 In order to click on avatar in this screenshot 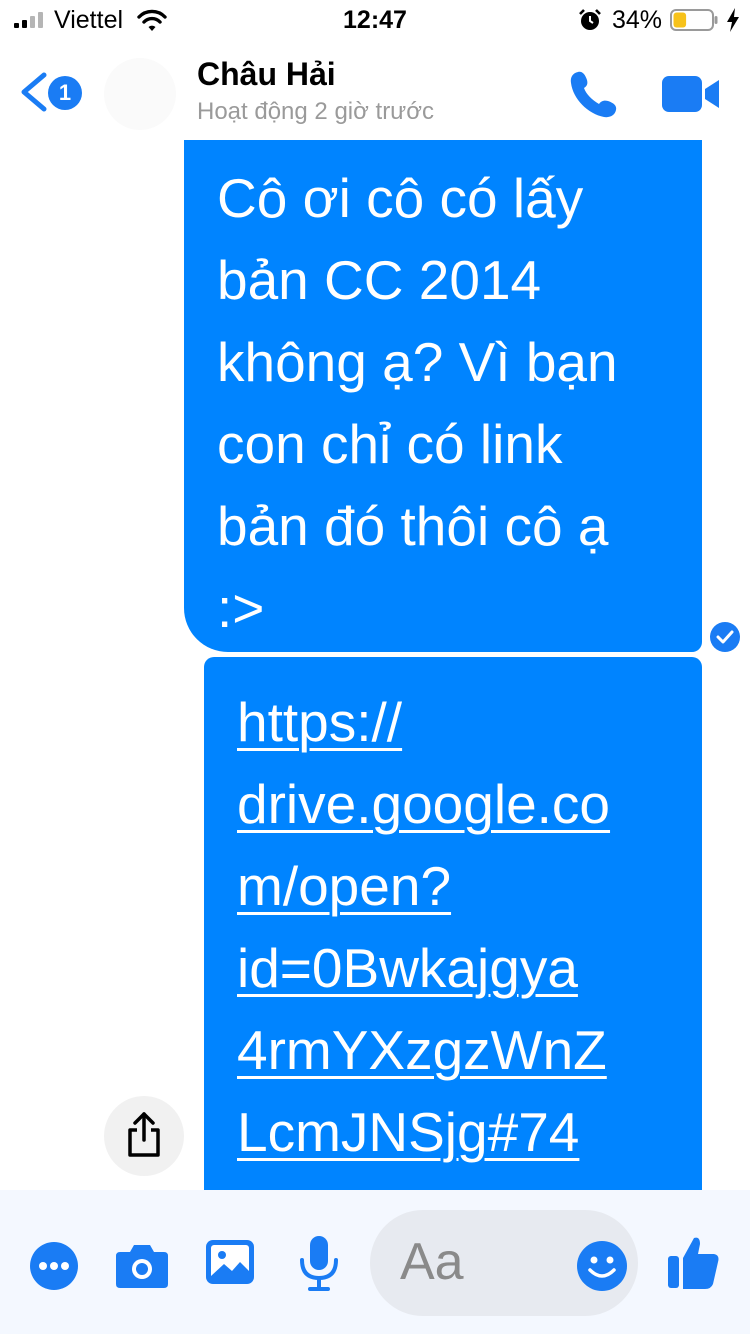, I will do `click(140, 94)`.